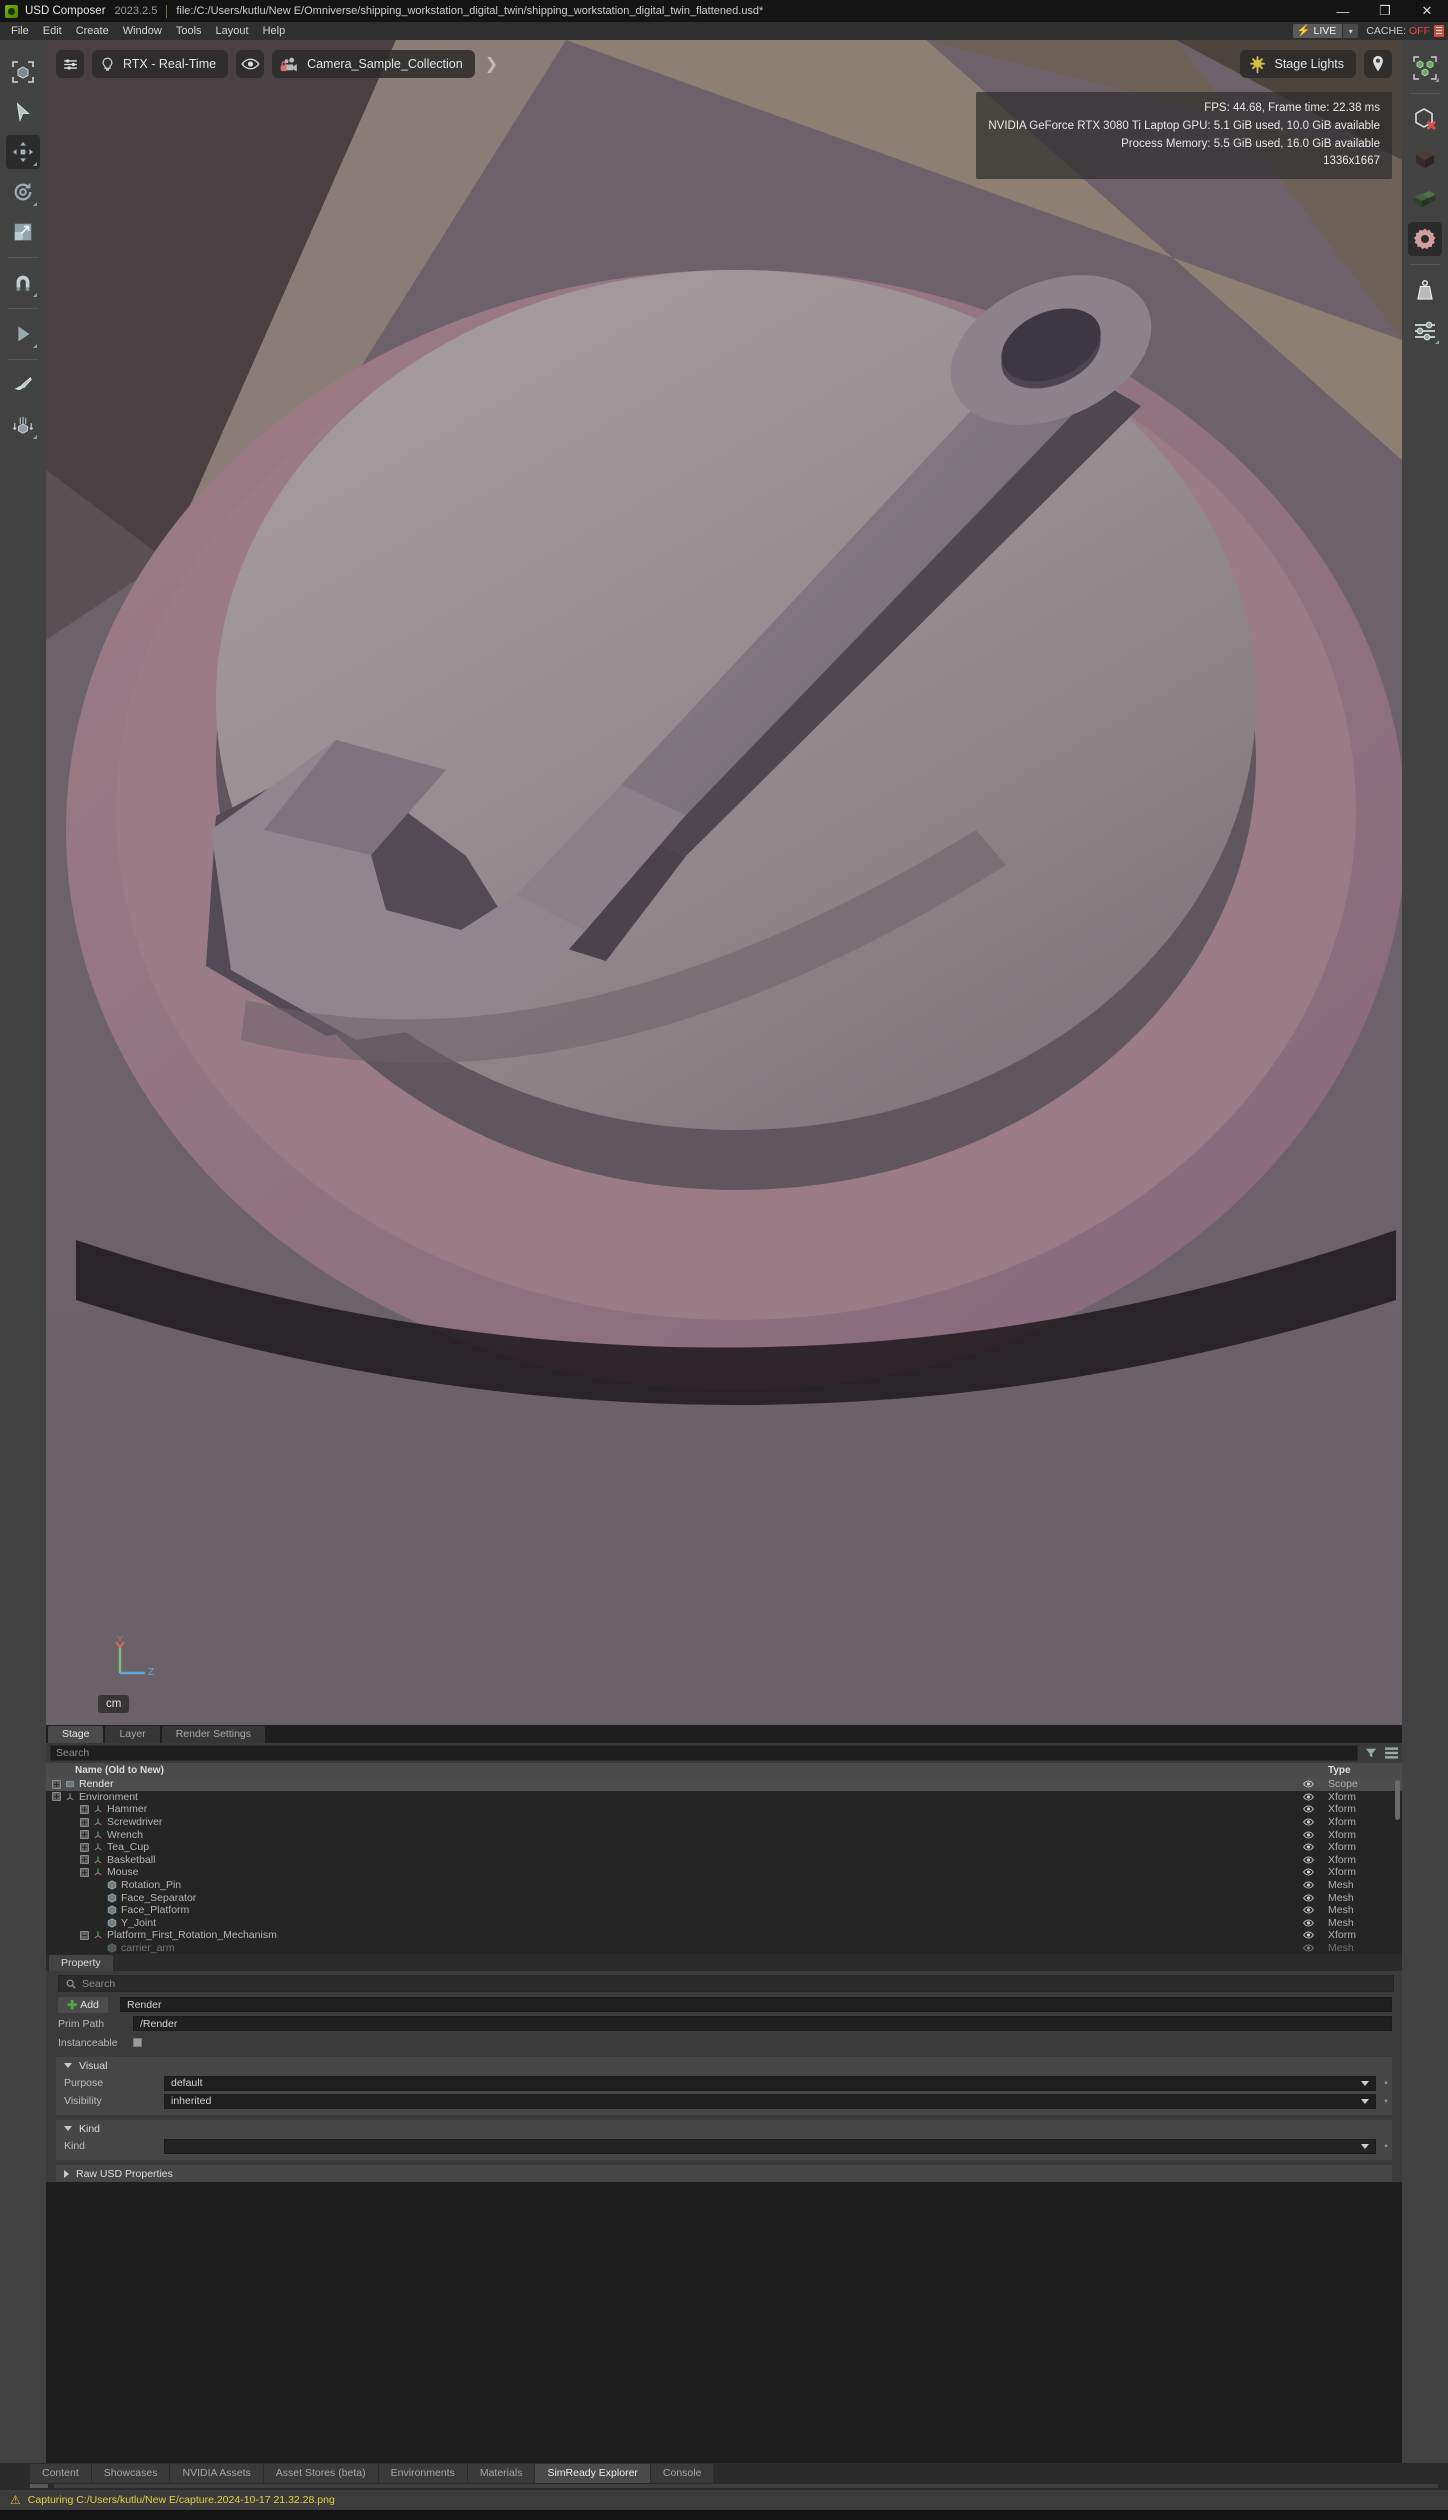 The height and width of the screenshot is (2520, 1448). What do you see at coordinates (61, 2473) in the screenshot?
I see `bottom-tab-content: Content` at bounding box center [61, 2473].